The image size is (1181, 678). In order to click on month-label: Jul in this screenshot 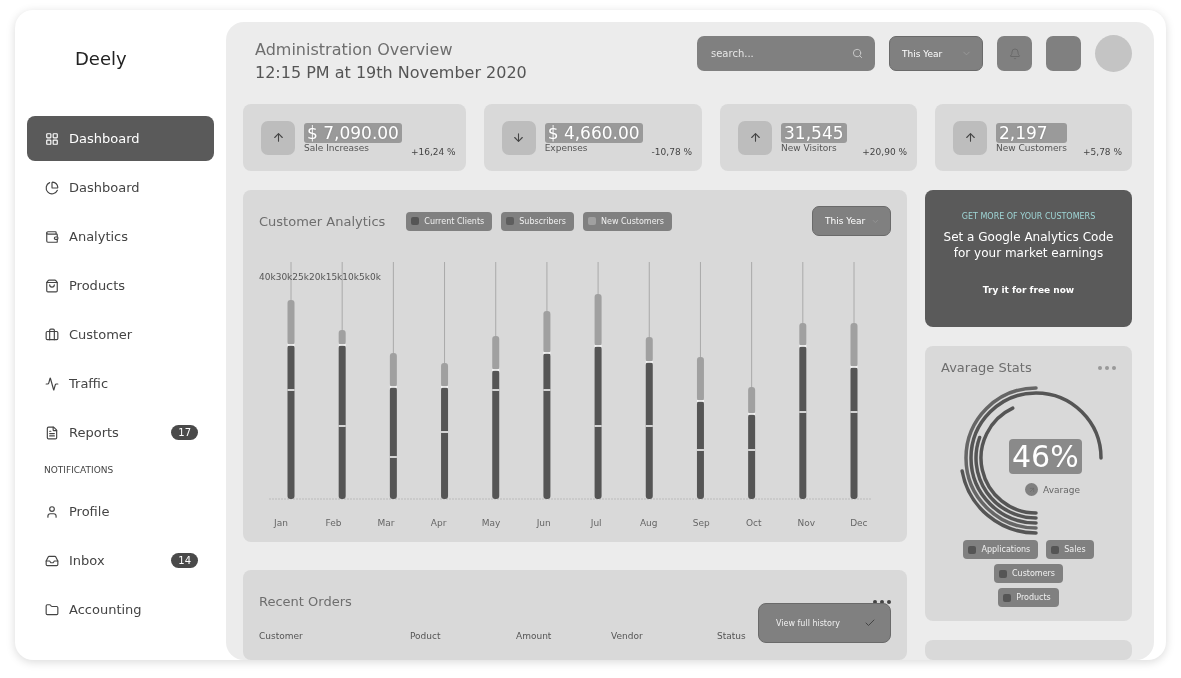, I will do `click(596, 523)`.